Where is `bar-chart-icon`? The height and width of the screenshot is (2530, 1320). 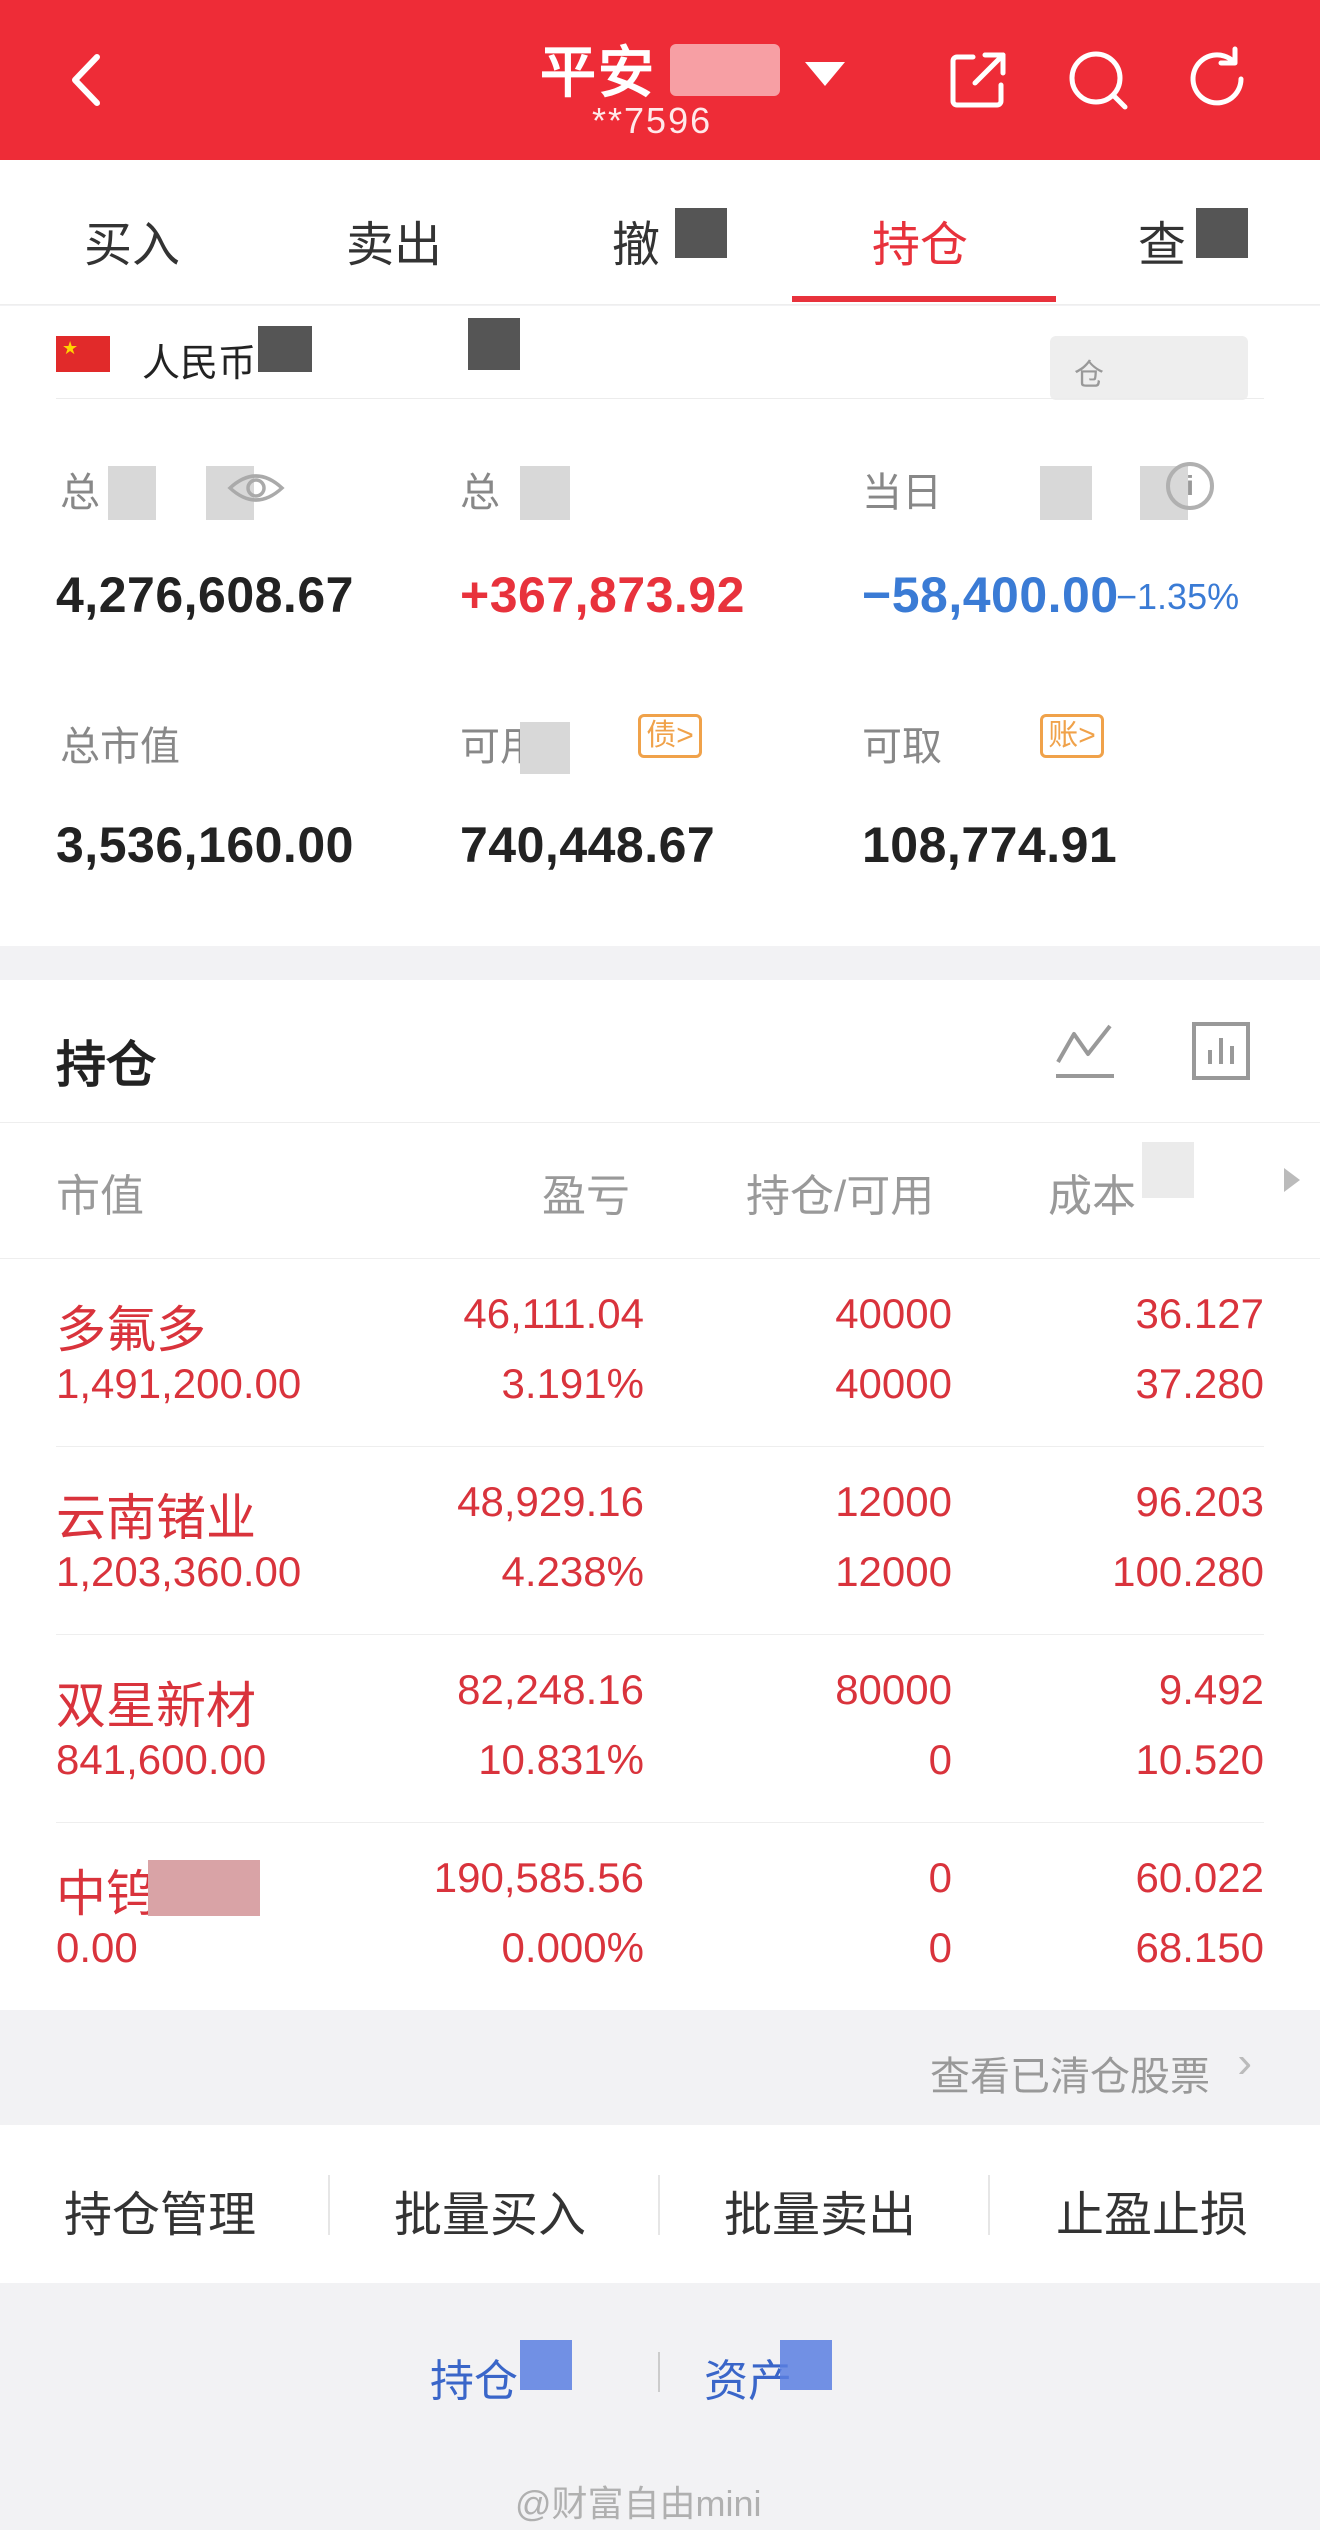
bar-chart-icon is located at coordinates (1221, 1051).